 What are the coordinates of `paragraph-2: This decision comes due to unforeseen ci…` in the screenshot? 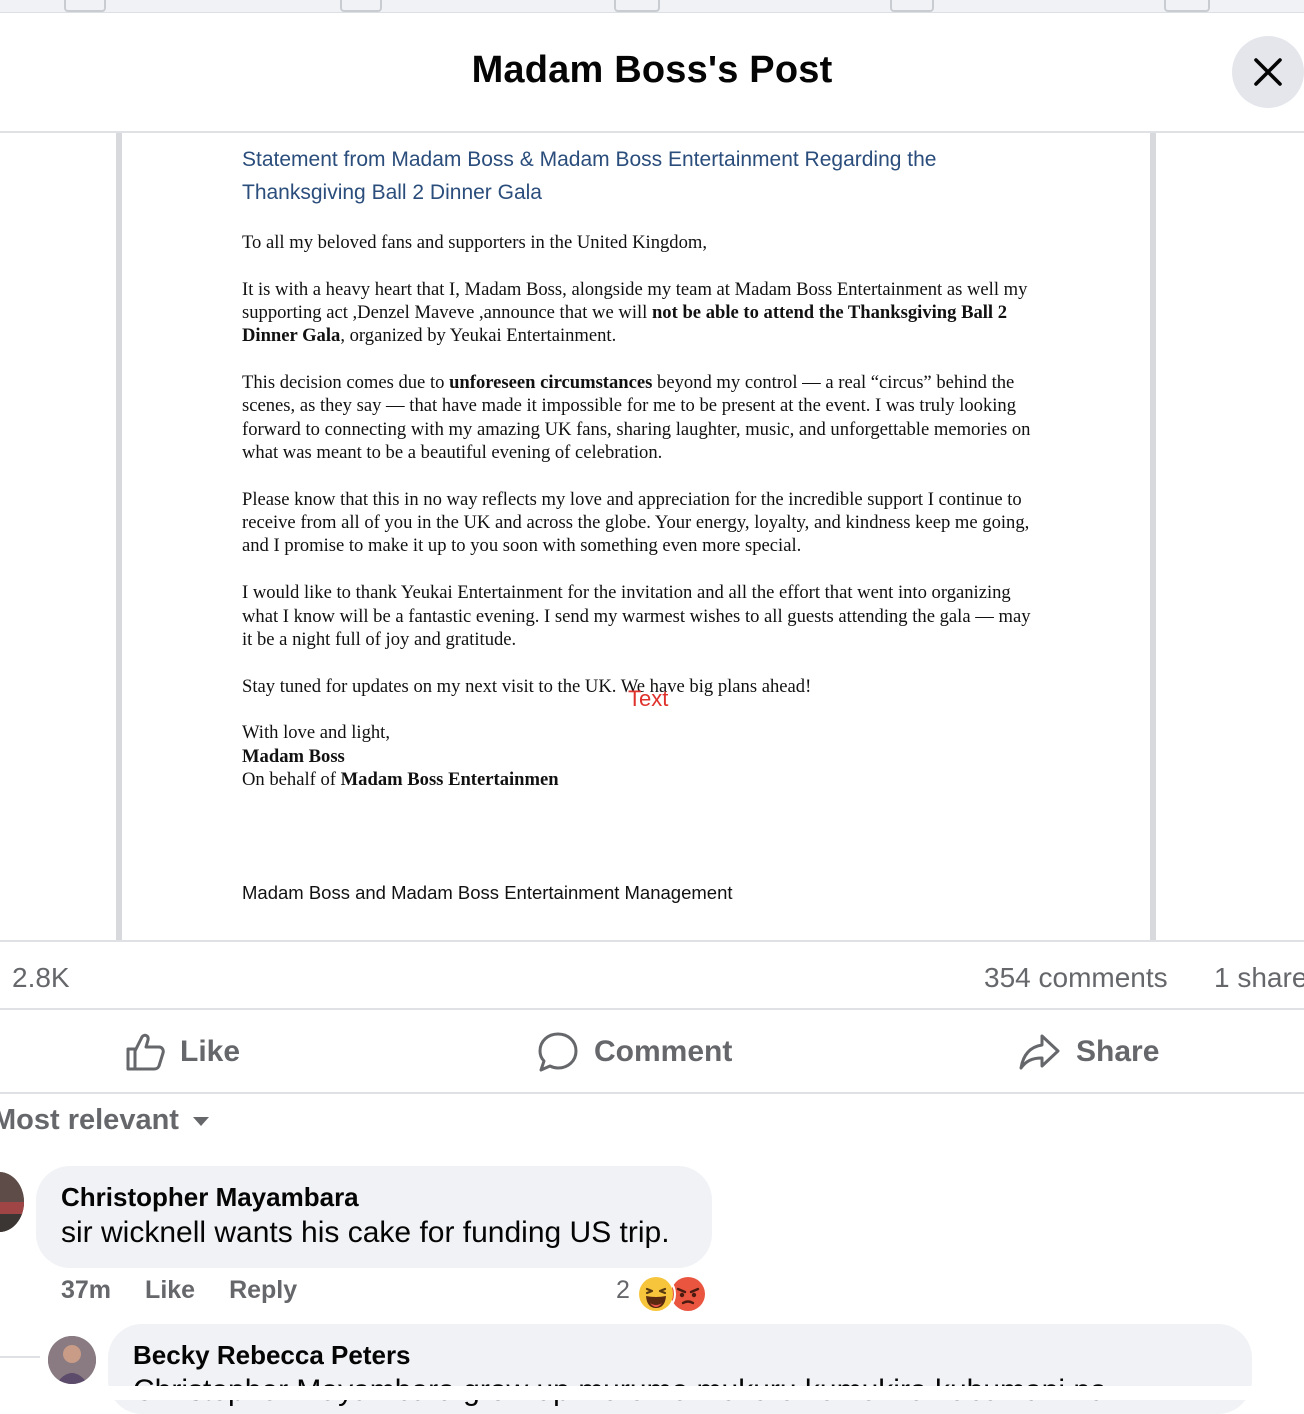 It's located at (642, 417).